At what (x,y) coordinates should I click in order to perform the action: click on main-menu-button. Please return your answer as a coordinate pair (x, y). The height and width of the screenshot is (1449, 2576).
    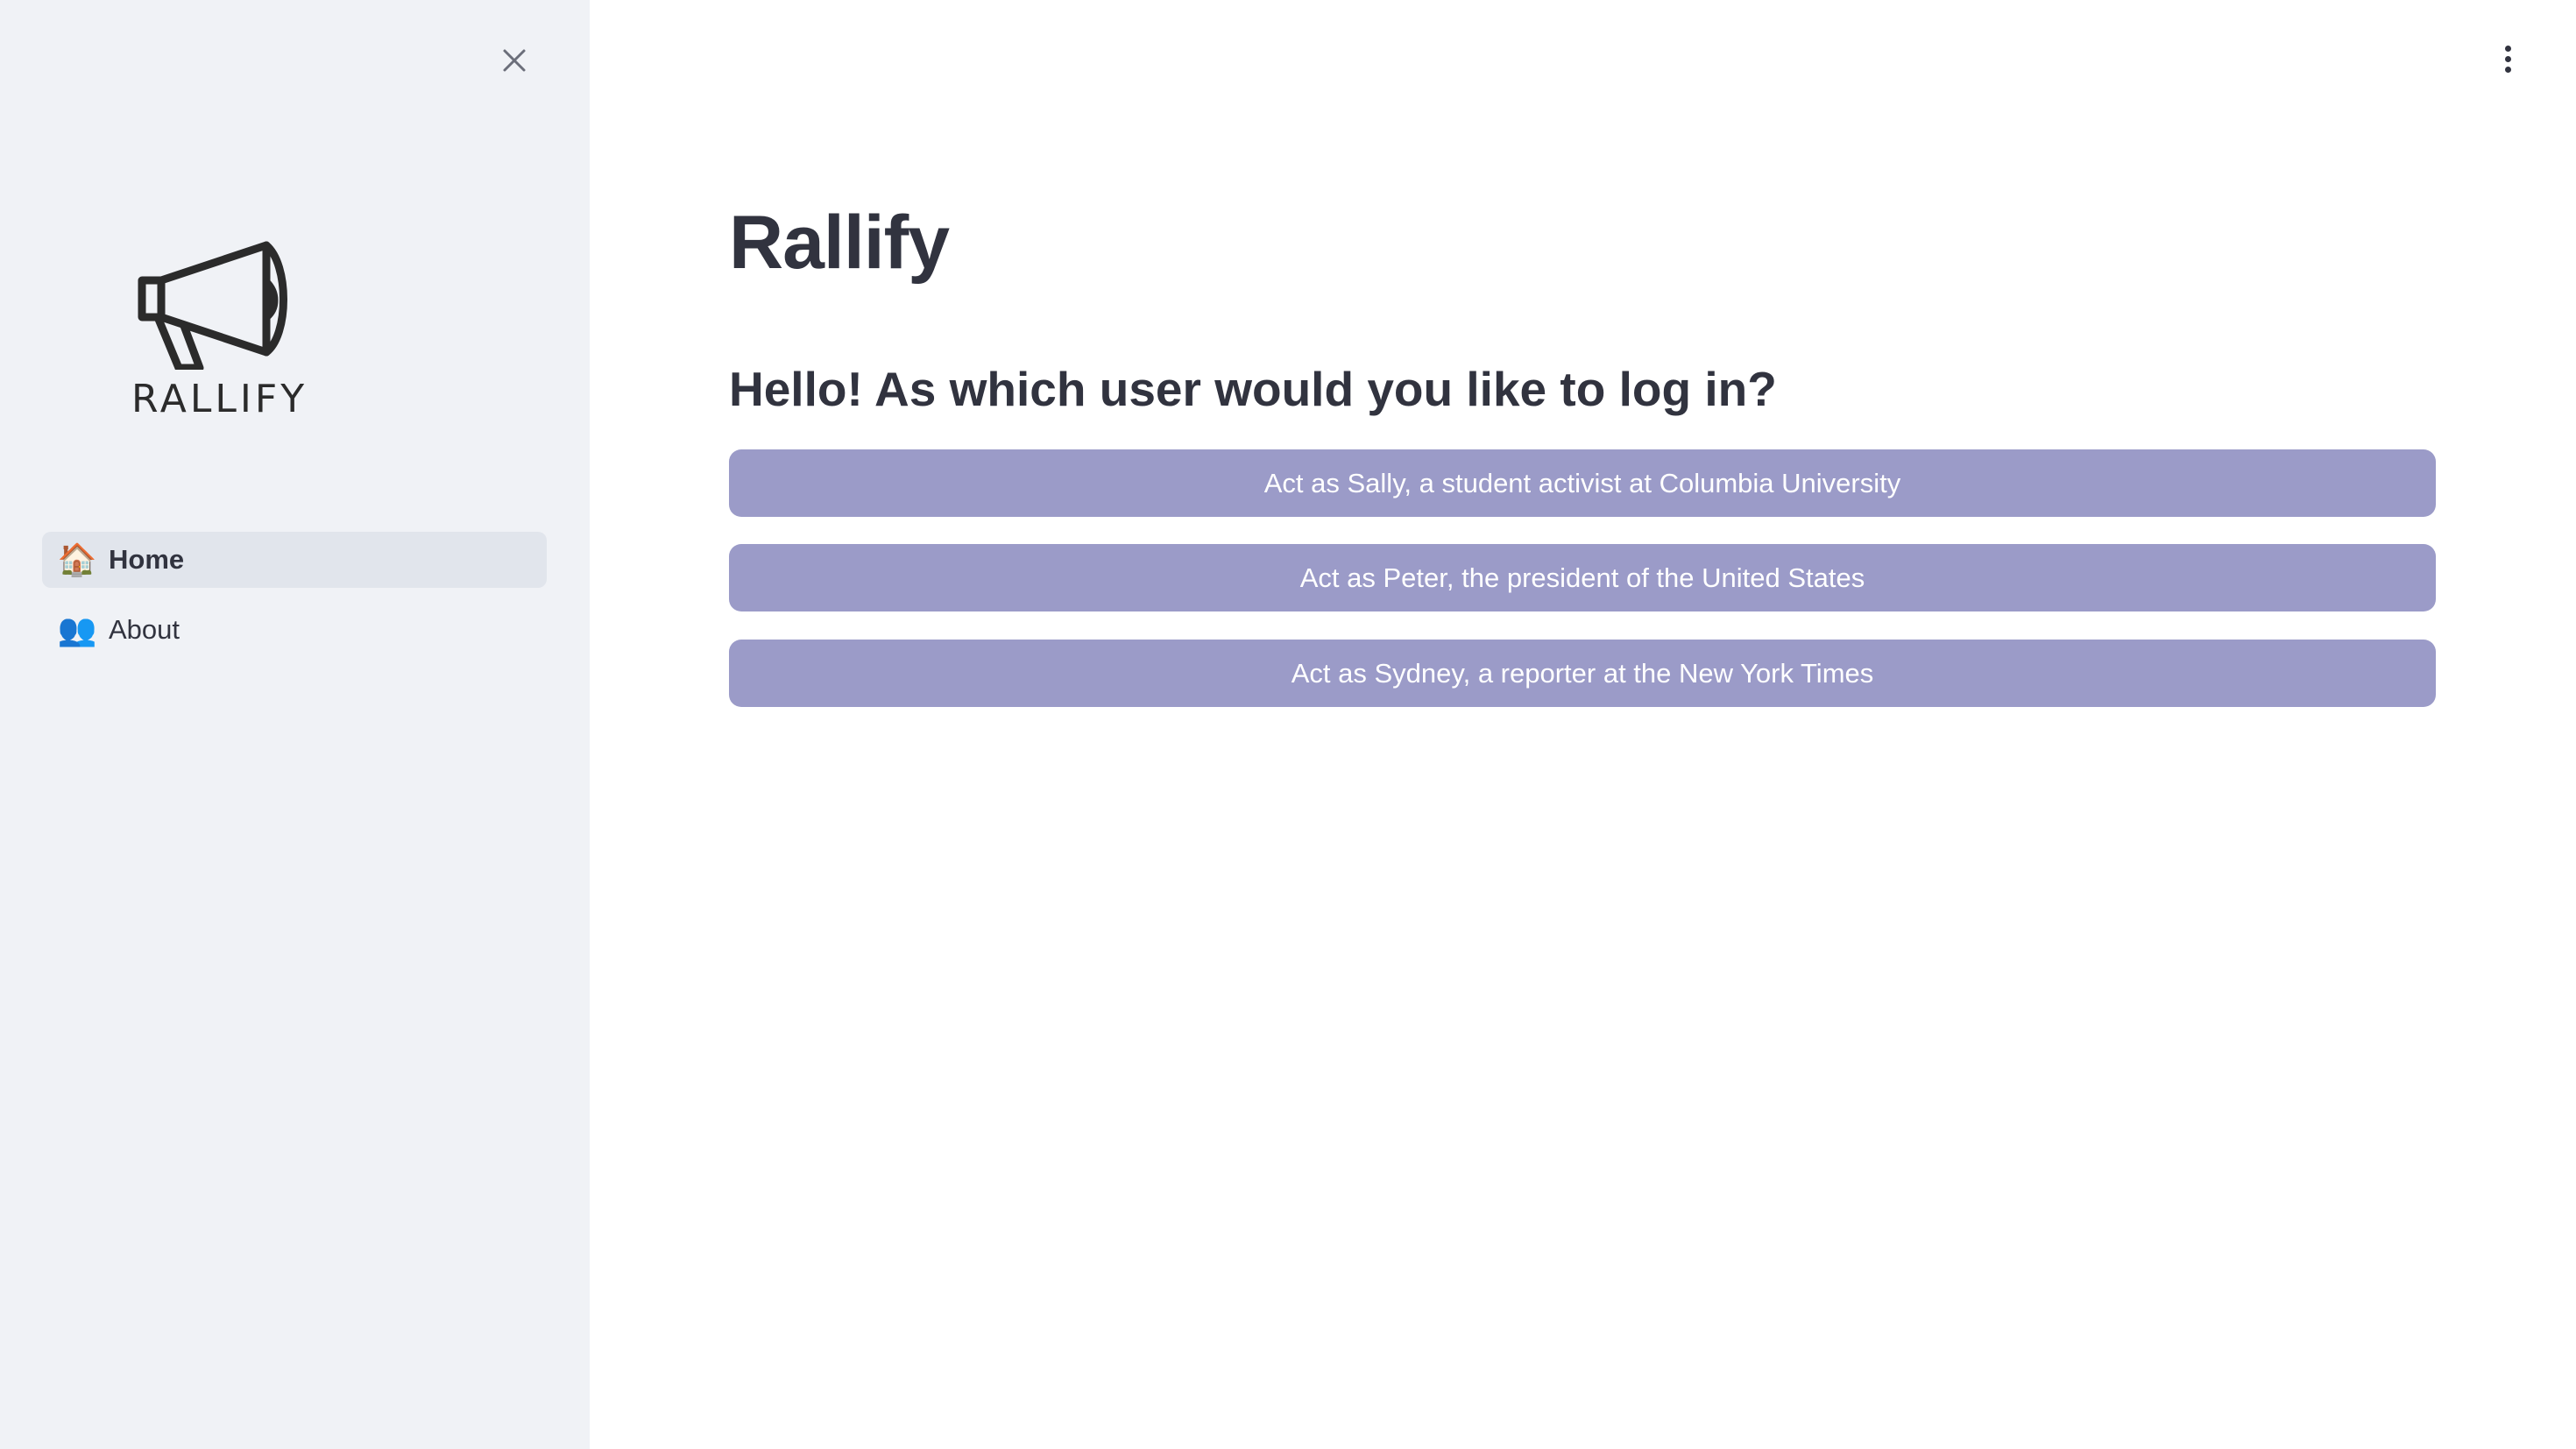
    Looking at the image, I should click on (2507, 59).